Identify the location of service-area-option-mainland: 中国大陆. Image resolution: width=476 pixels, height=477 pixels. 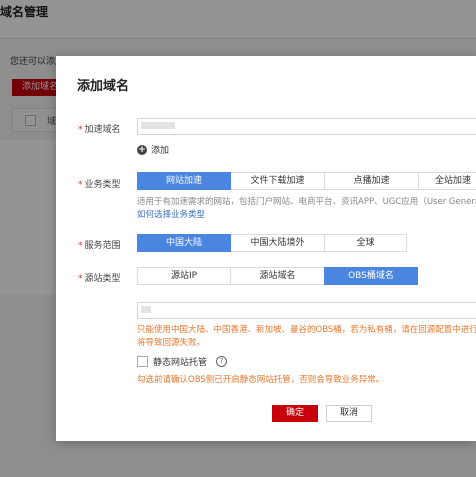
(184, 243).